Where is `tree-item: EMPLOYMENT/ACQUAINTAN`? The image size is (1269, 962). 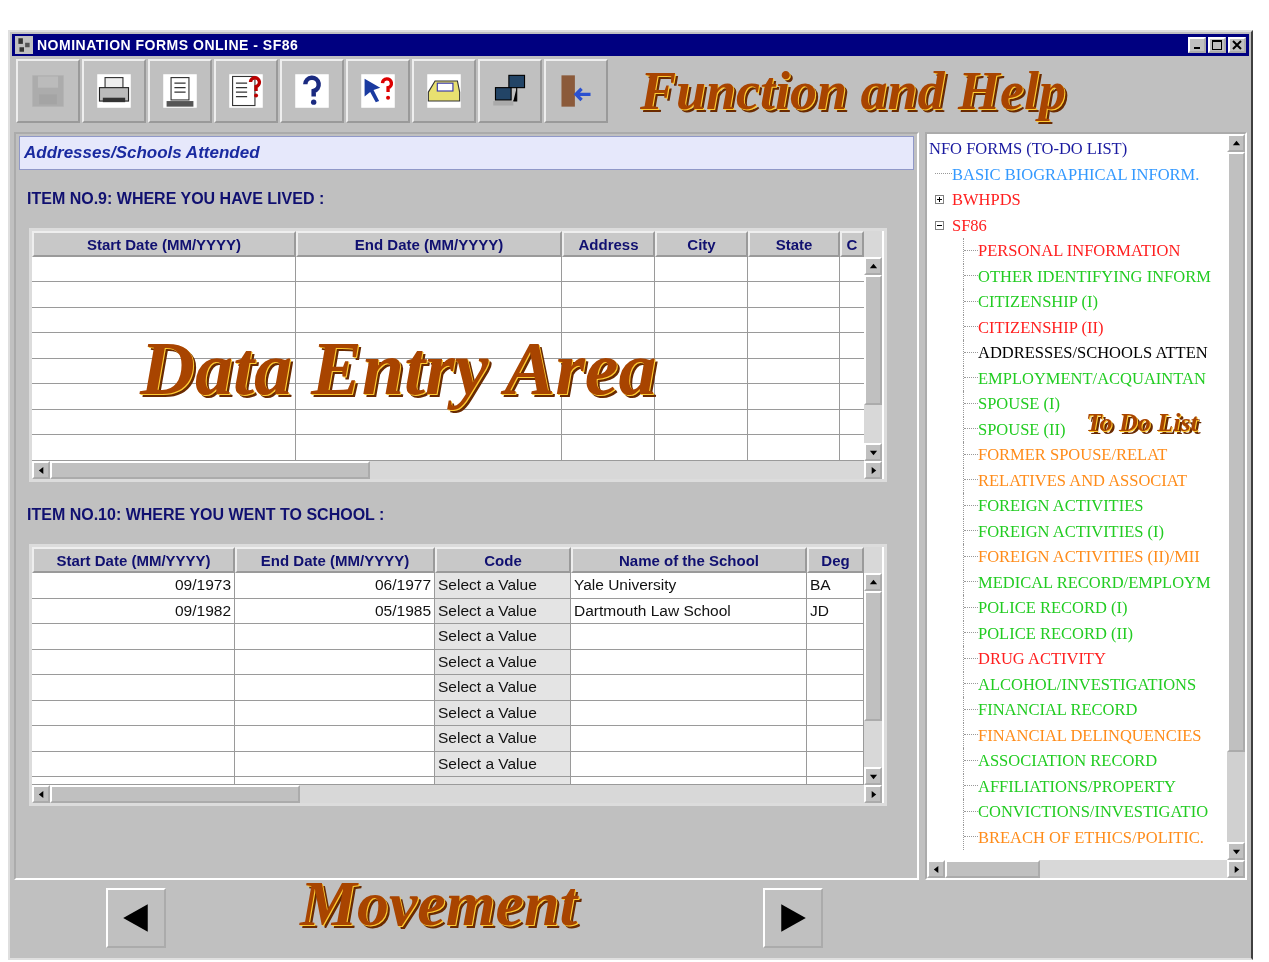 tree-item: EMPLOYMENT/ACQUAINTAN is located at coordinates (1092, 378).